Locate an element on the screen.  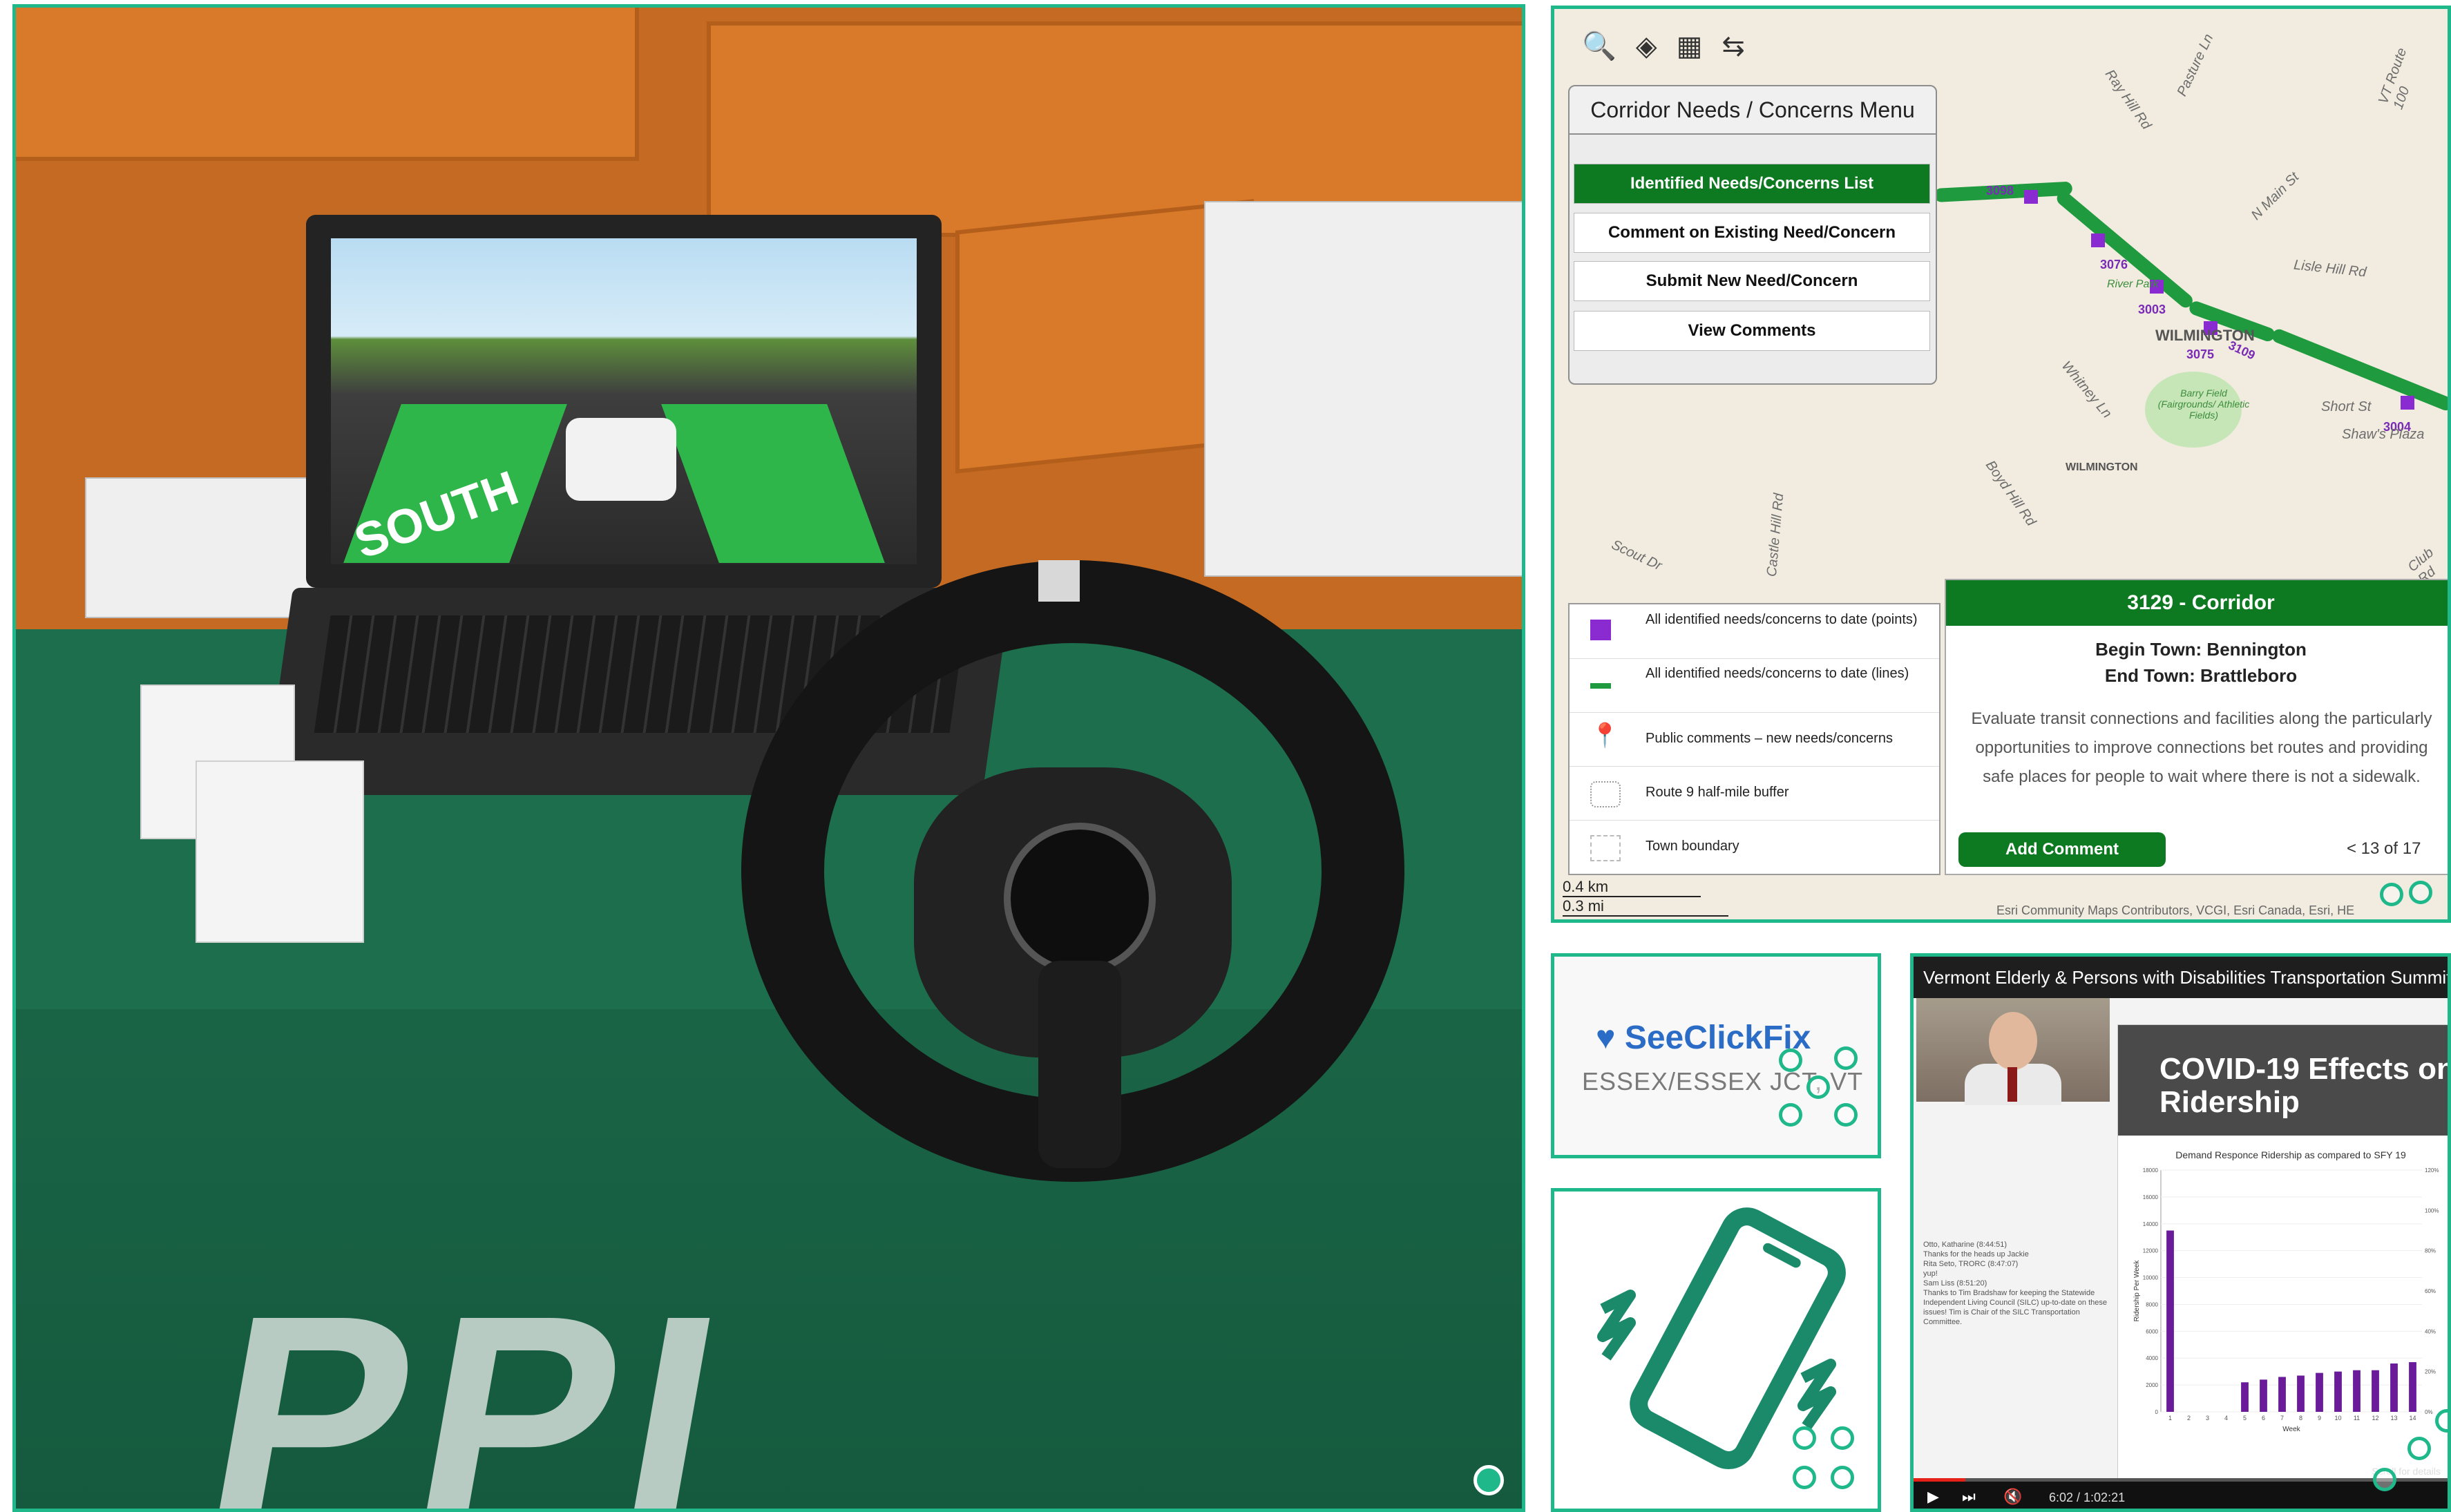
seeclickfix-card: ♥ SeeClickFix ESSEX/ESSEX JCT, VT is located at coordinates (1716, 1055).